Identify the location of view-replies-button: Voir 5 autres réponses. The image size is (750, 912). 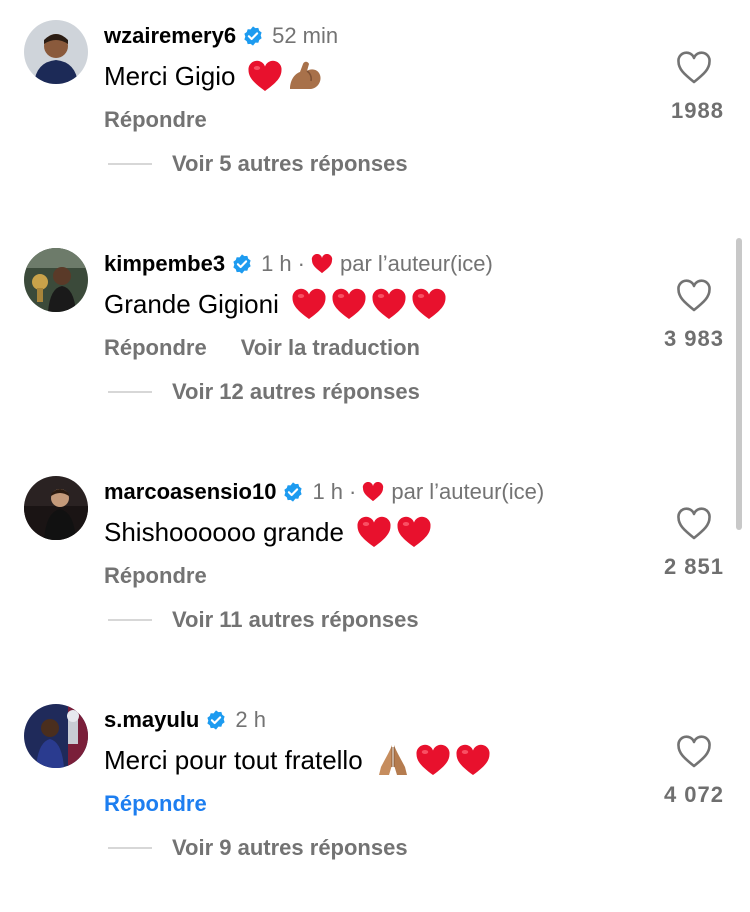
(258, 164).